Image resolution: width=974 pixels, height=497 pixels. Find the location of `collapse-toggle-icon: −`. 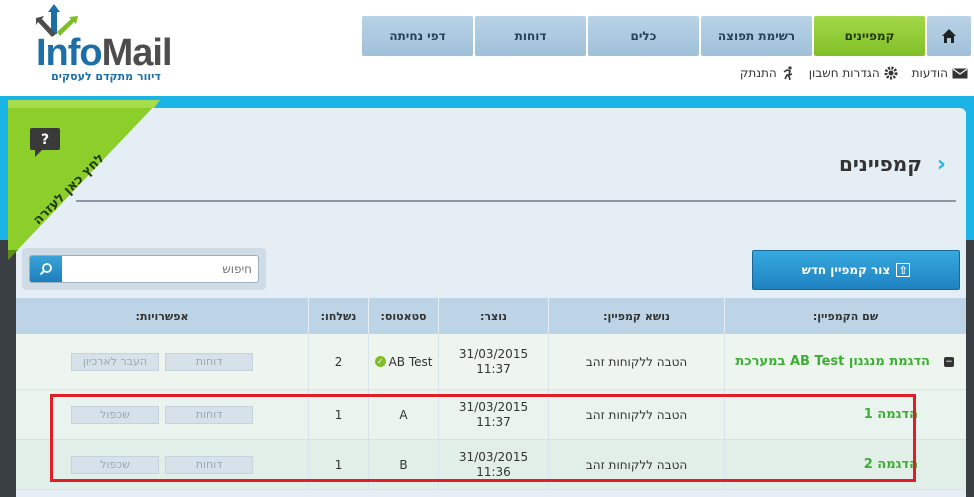

collapse-toggle-icon: − is located at coordinates (949, 361).